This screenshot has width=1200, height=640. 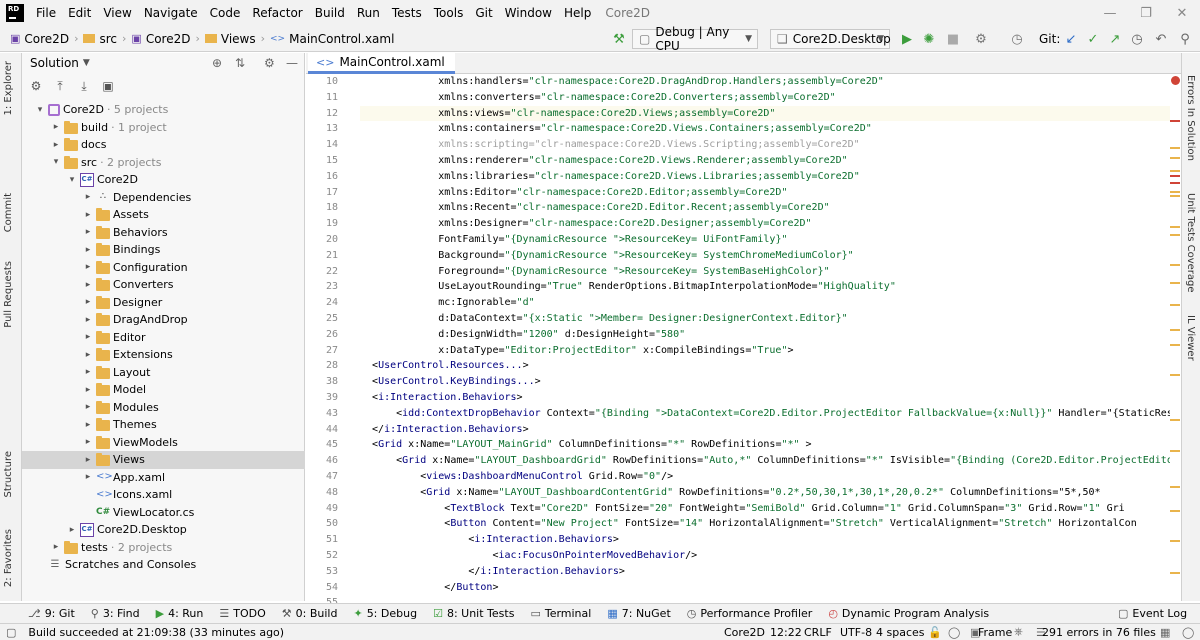 What do you see at coordinates (447, 303) in the screenshot?
I see `code-line: mc:Ignorable="d"` at bounding box center [447, 303].